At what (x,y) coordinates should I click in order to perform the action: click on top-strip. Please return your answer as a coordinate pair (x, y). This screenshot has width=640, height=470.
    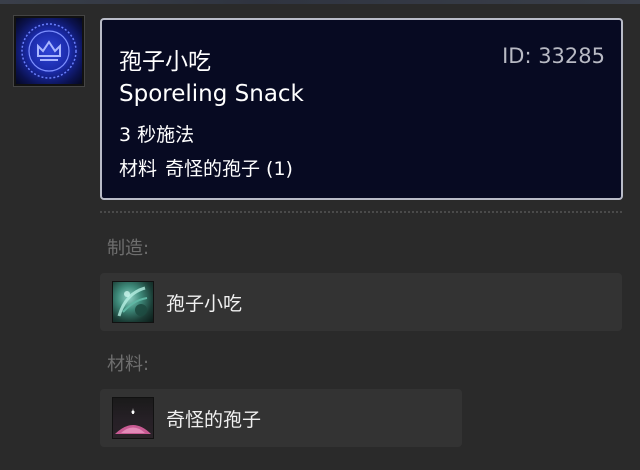
    Looking at the image, I should click on (320, 2).